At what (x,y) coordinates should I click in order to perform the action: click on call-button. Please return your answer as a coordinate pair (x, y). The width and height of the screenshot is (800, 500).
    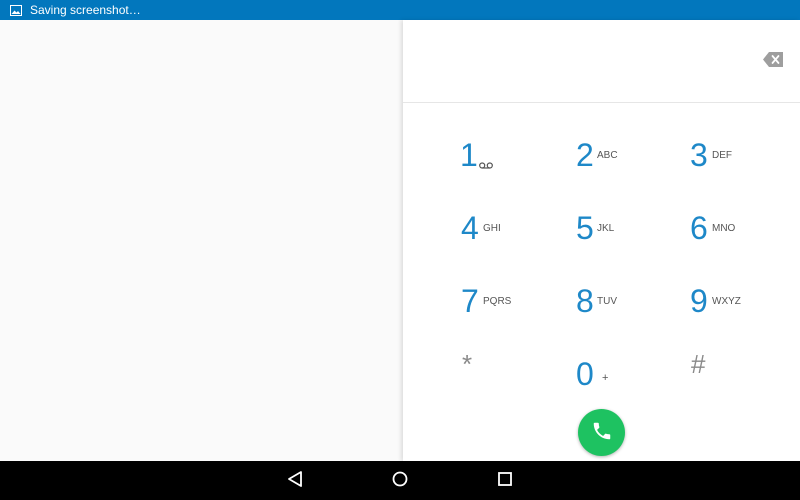
    Looking at the image, I should click on (601, 432).